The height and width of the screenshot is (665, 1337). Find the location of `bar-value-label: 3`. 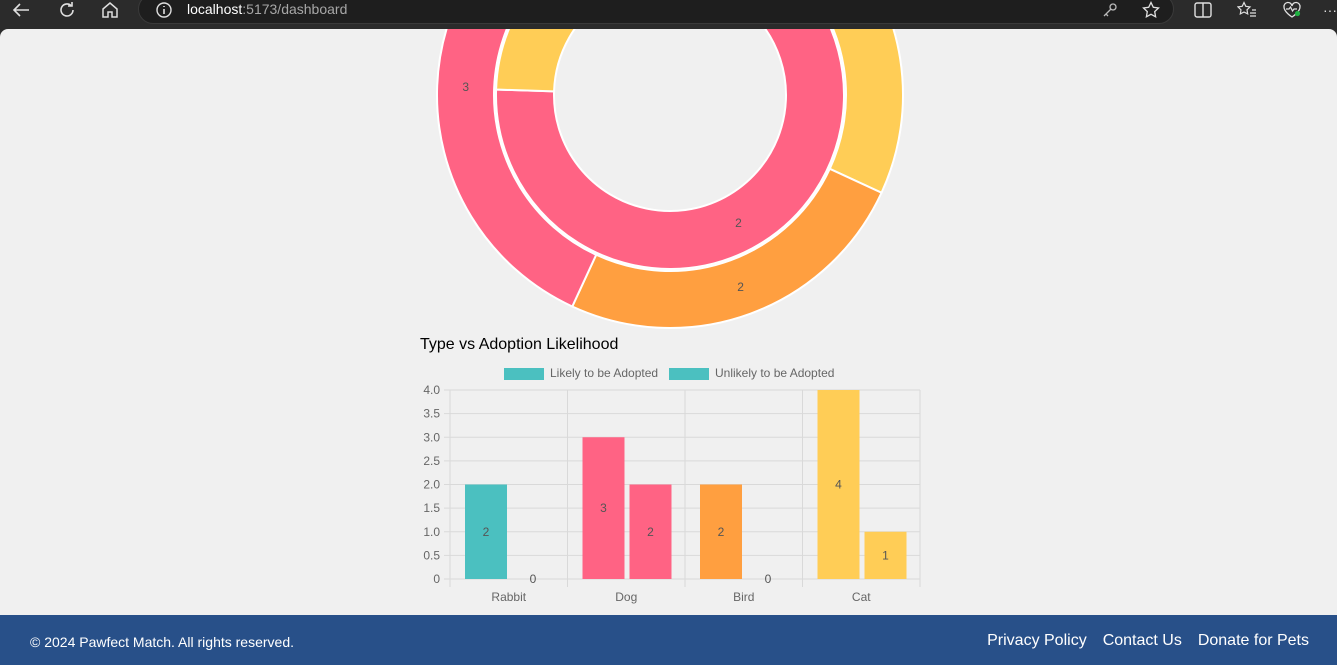

bar-value-label: 3 is located at coordinates (603, 508).